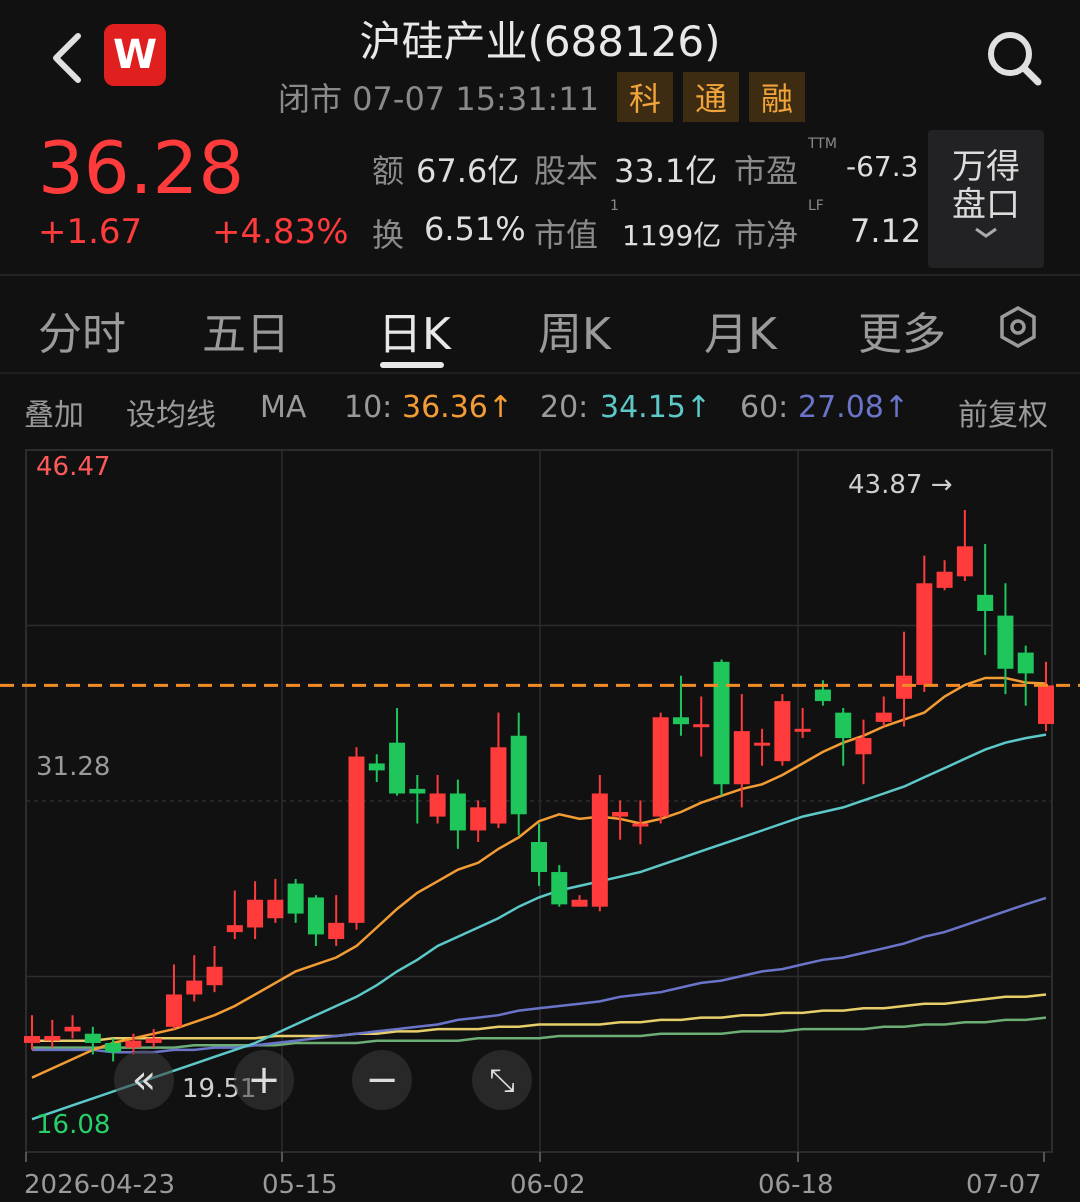  Describe the element at coordinates (468, 171) in the screenshot. I see `amount-value: 67.6亿` at that location.